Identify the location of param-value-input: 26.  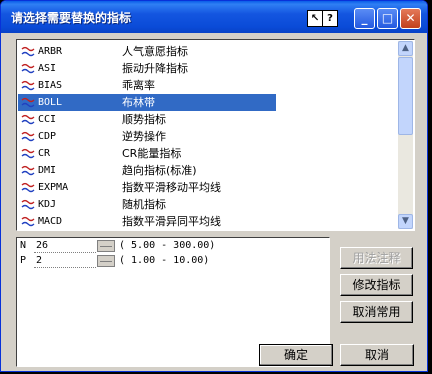
(65, 246).